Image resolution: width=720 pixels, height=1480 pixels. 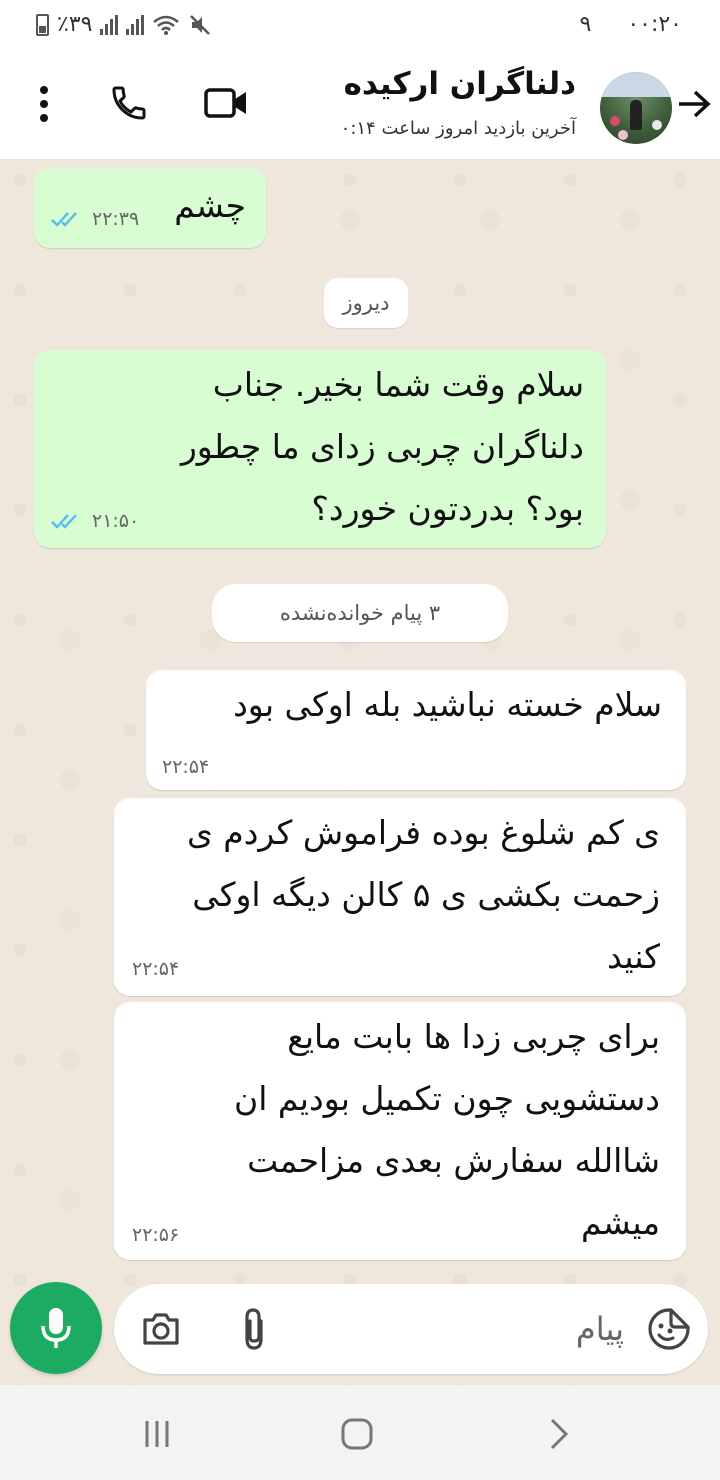 I want to click on message-bubble-outgoing: چشم ۲۲:۳۹, so click(x=150, y=208).